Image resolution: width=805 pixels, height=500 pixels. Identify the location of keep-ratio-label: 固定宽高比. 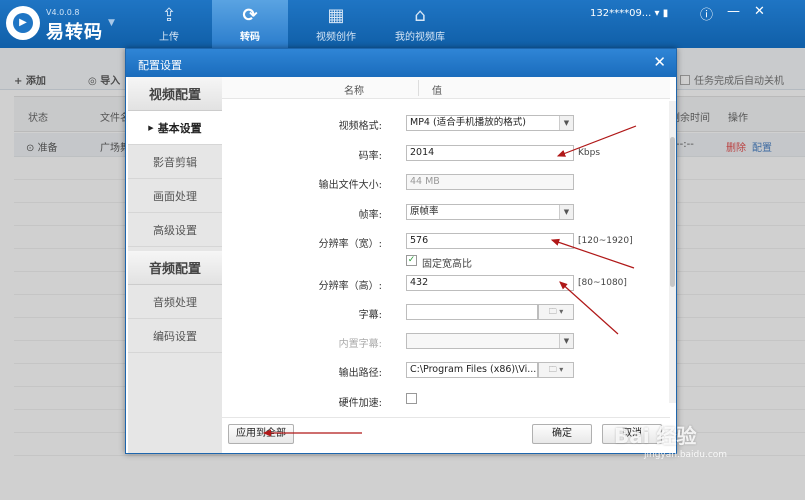
(447, 264).